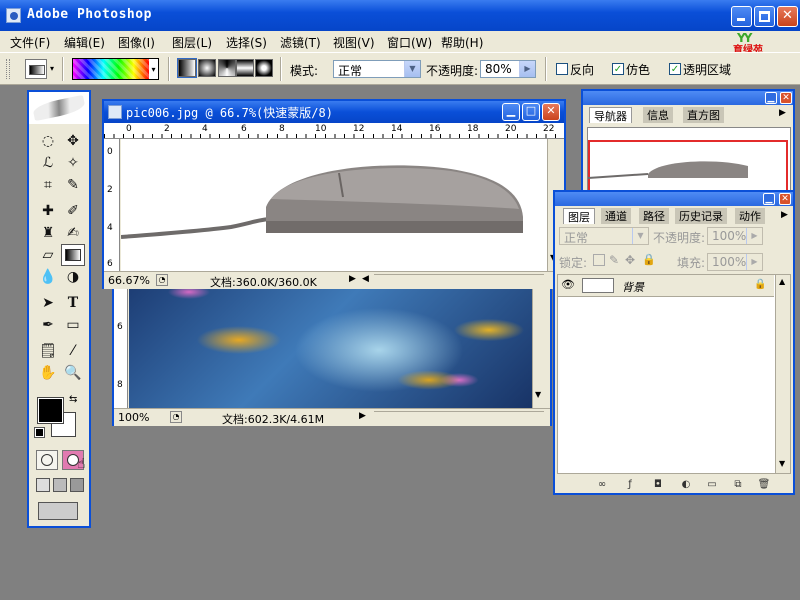  What do you see at coordinates (48, 211) in the screenshot?
I see `healing-brush-tool-icon: ✚` at bounding box center [48, 211].